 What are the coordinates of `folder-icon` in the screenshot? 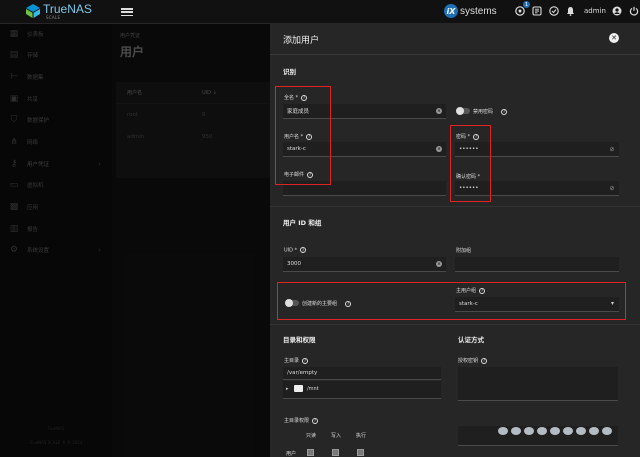 It's located at (298, 388).